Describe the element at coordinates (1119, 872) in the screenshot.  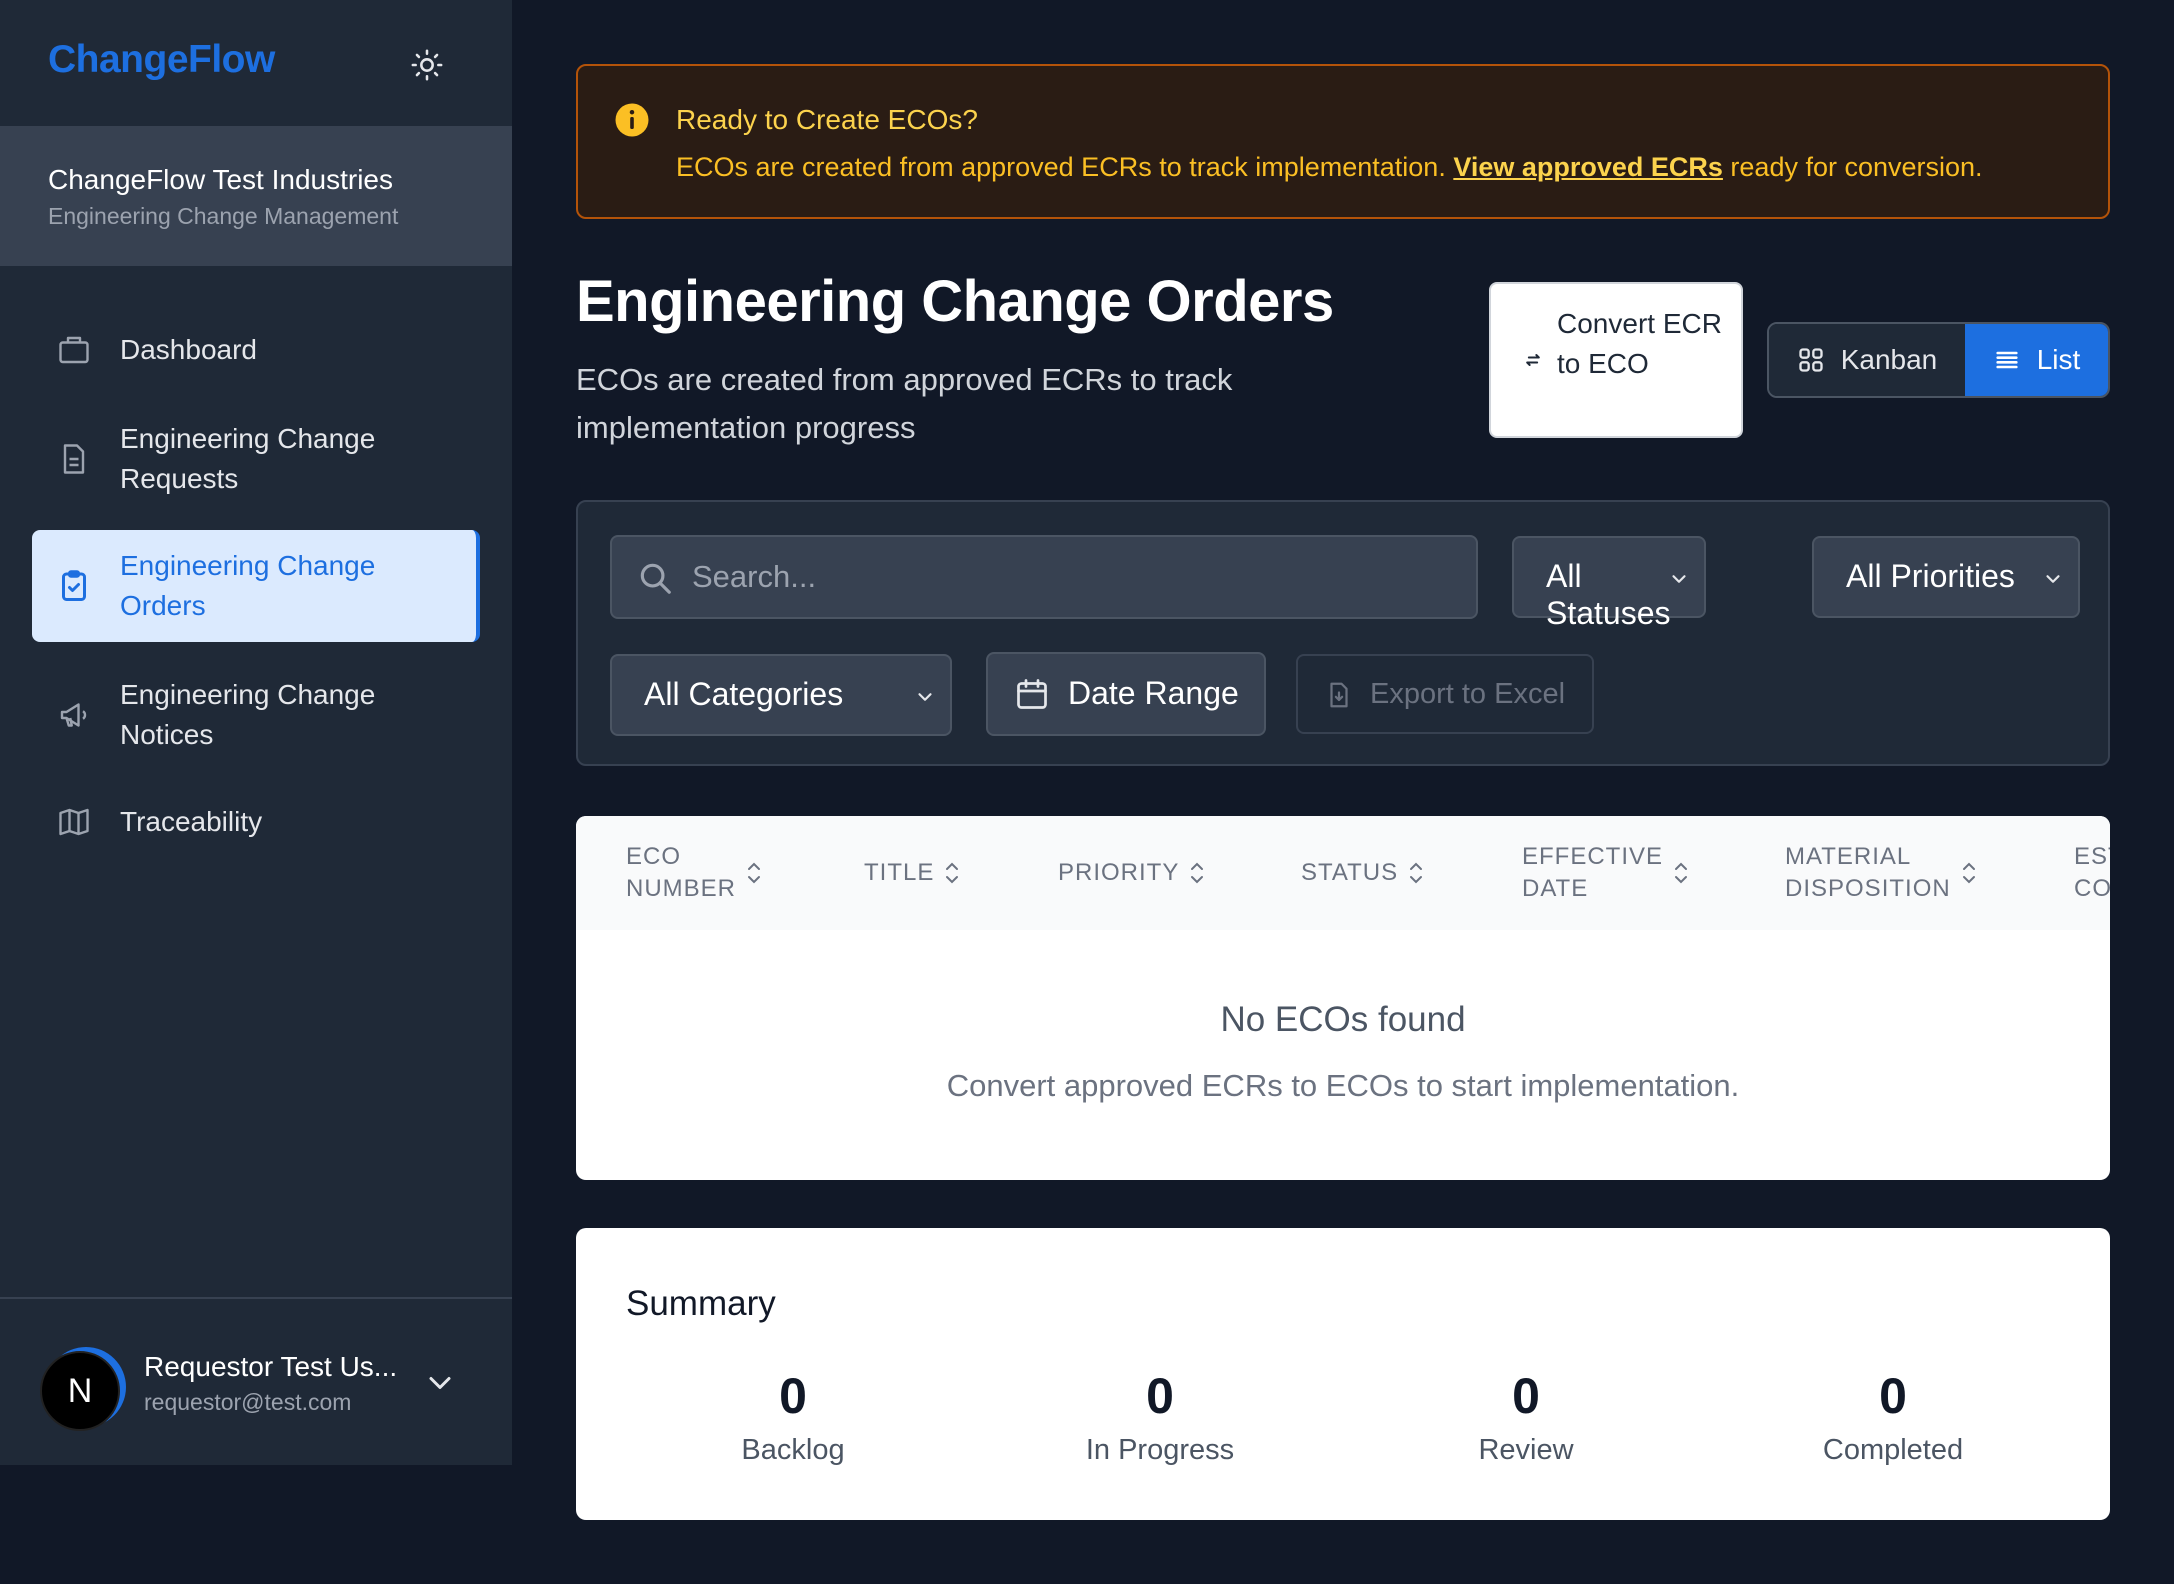
I see `column-label: PRIORITY` at that location.